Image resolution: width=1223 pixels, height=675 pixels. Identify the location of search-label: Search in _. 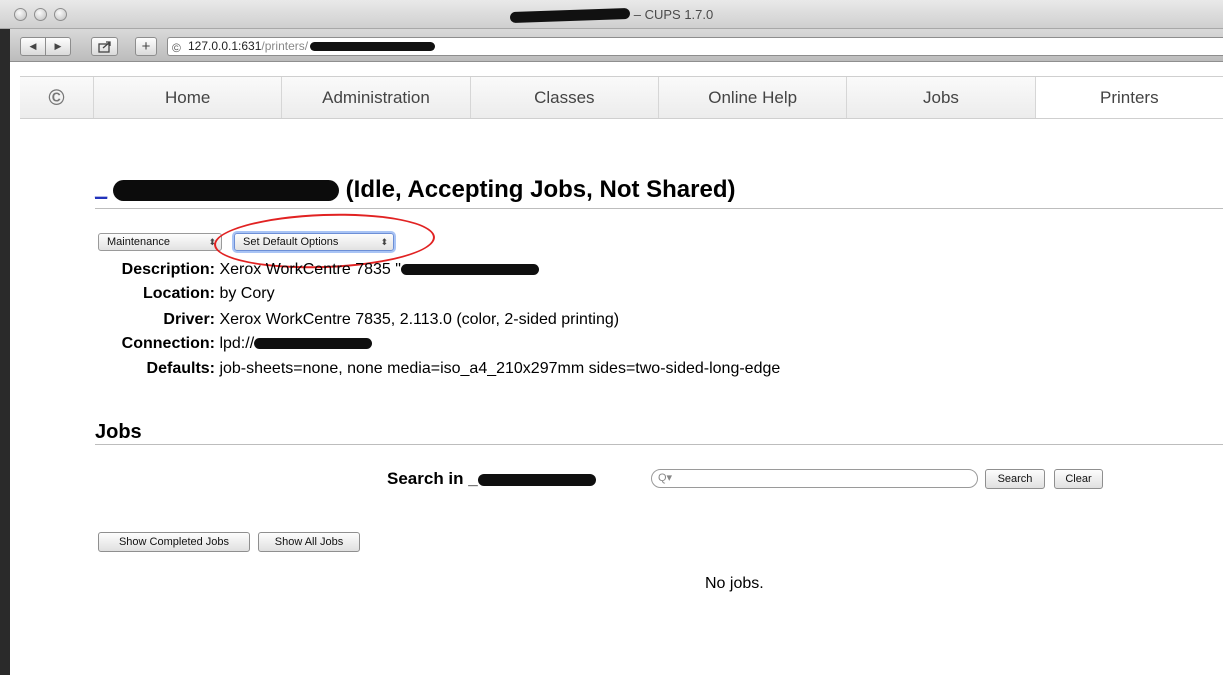
(491, 479).